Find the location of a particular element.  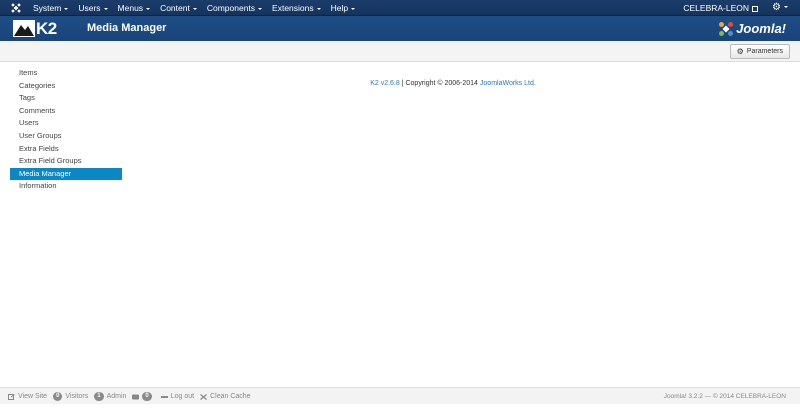

menu-label: Menus is located at coordinates (130, 8).